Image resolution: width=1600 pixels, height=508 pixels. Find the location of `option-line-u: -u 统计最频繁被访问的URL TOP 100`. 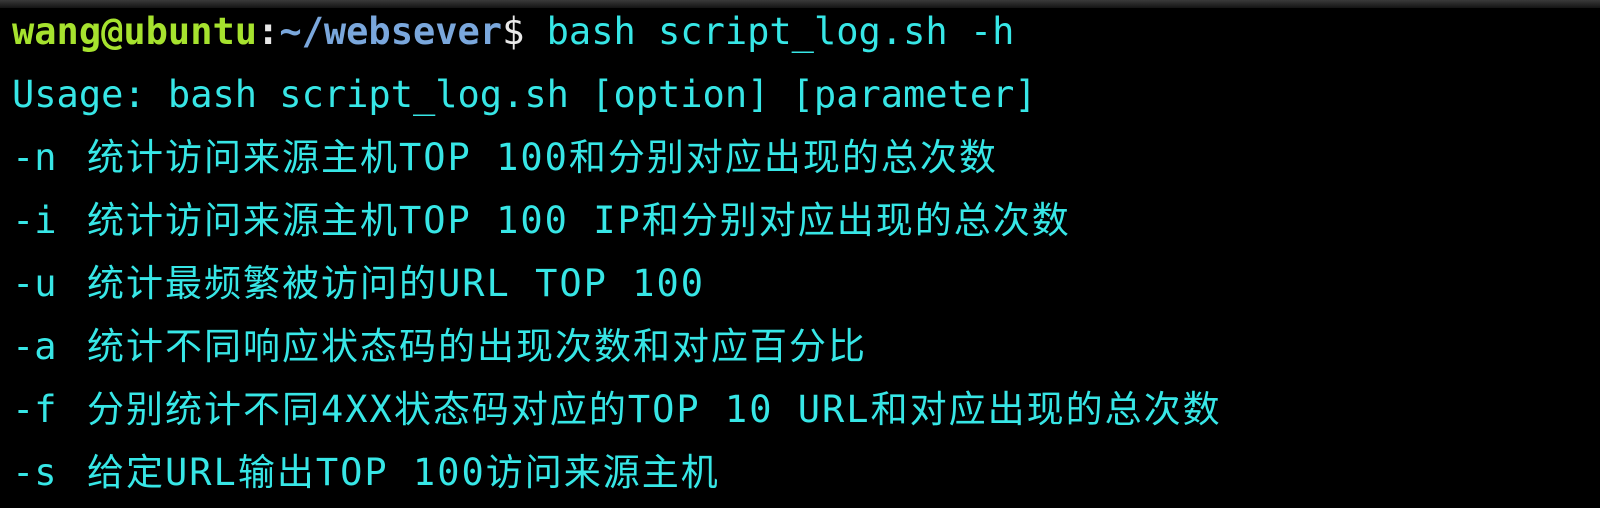

option-line-u: -u 统计最频繁被访问的URL TOP 100 is located at coordinates (358, 283).